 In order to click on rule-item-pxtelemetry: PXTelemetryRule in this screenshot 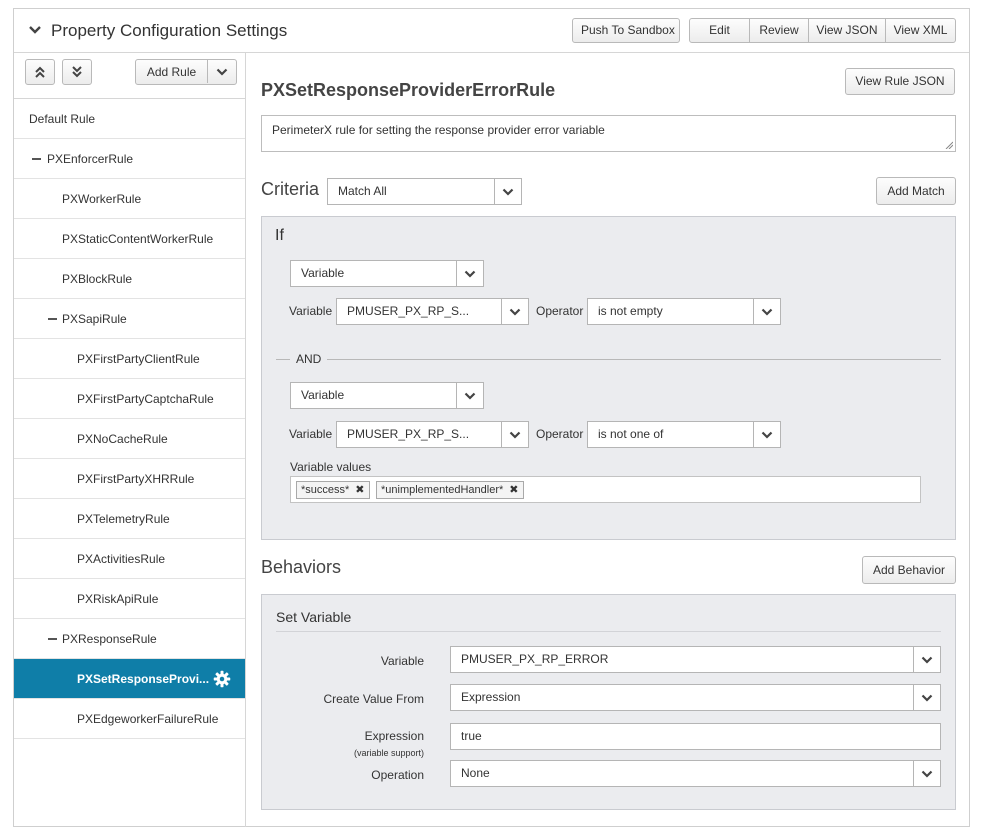, I will do `click(129, 519)`.